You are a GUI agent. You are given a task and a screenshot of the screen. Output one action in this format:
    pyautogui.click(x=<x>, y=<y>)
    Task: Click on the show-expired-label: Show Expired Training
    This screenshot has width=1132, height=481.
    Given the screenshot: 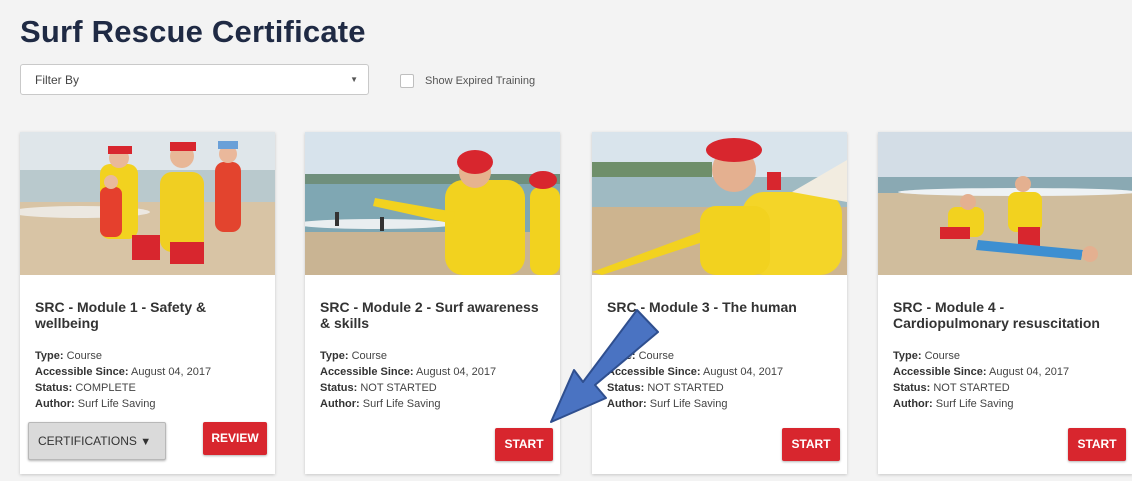 What is the action you would take?
    pyautogui.click(x=480, y=81)
    